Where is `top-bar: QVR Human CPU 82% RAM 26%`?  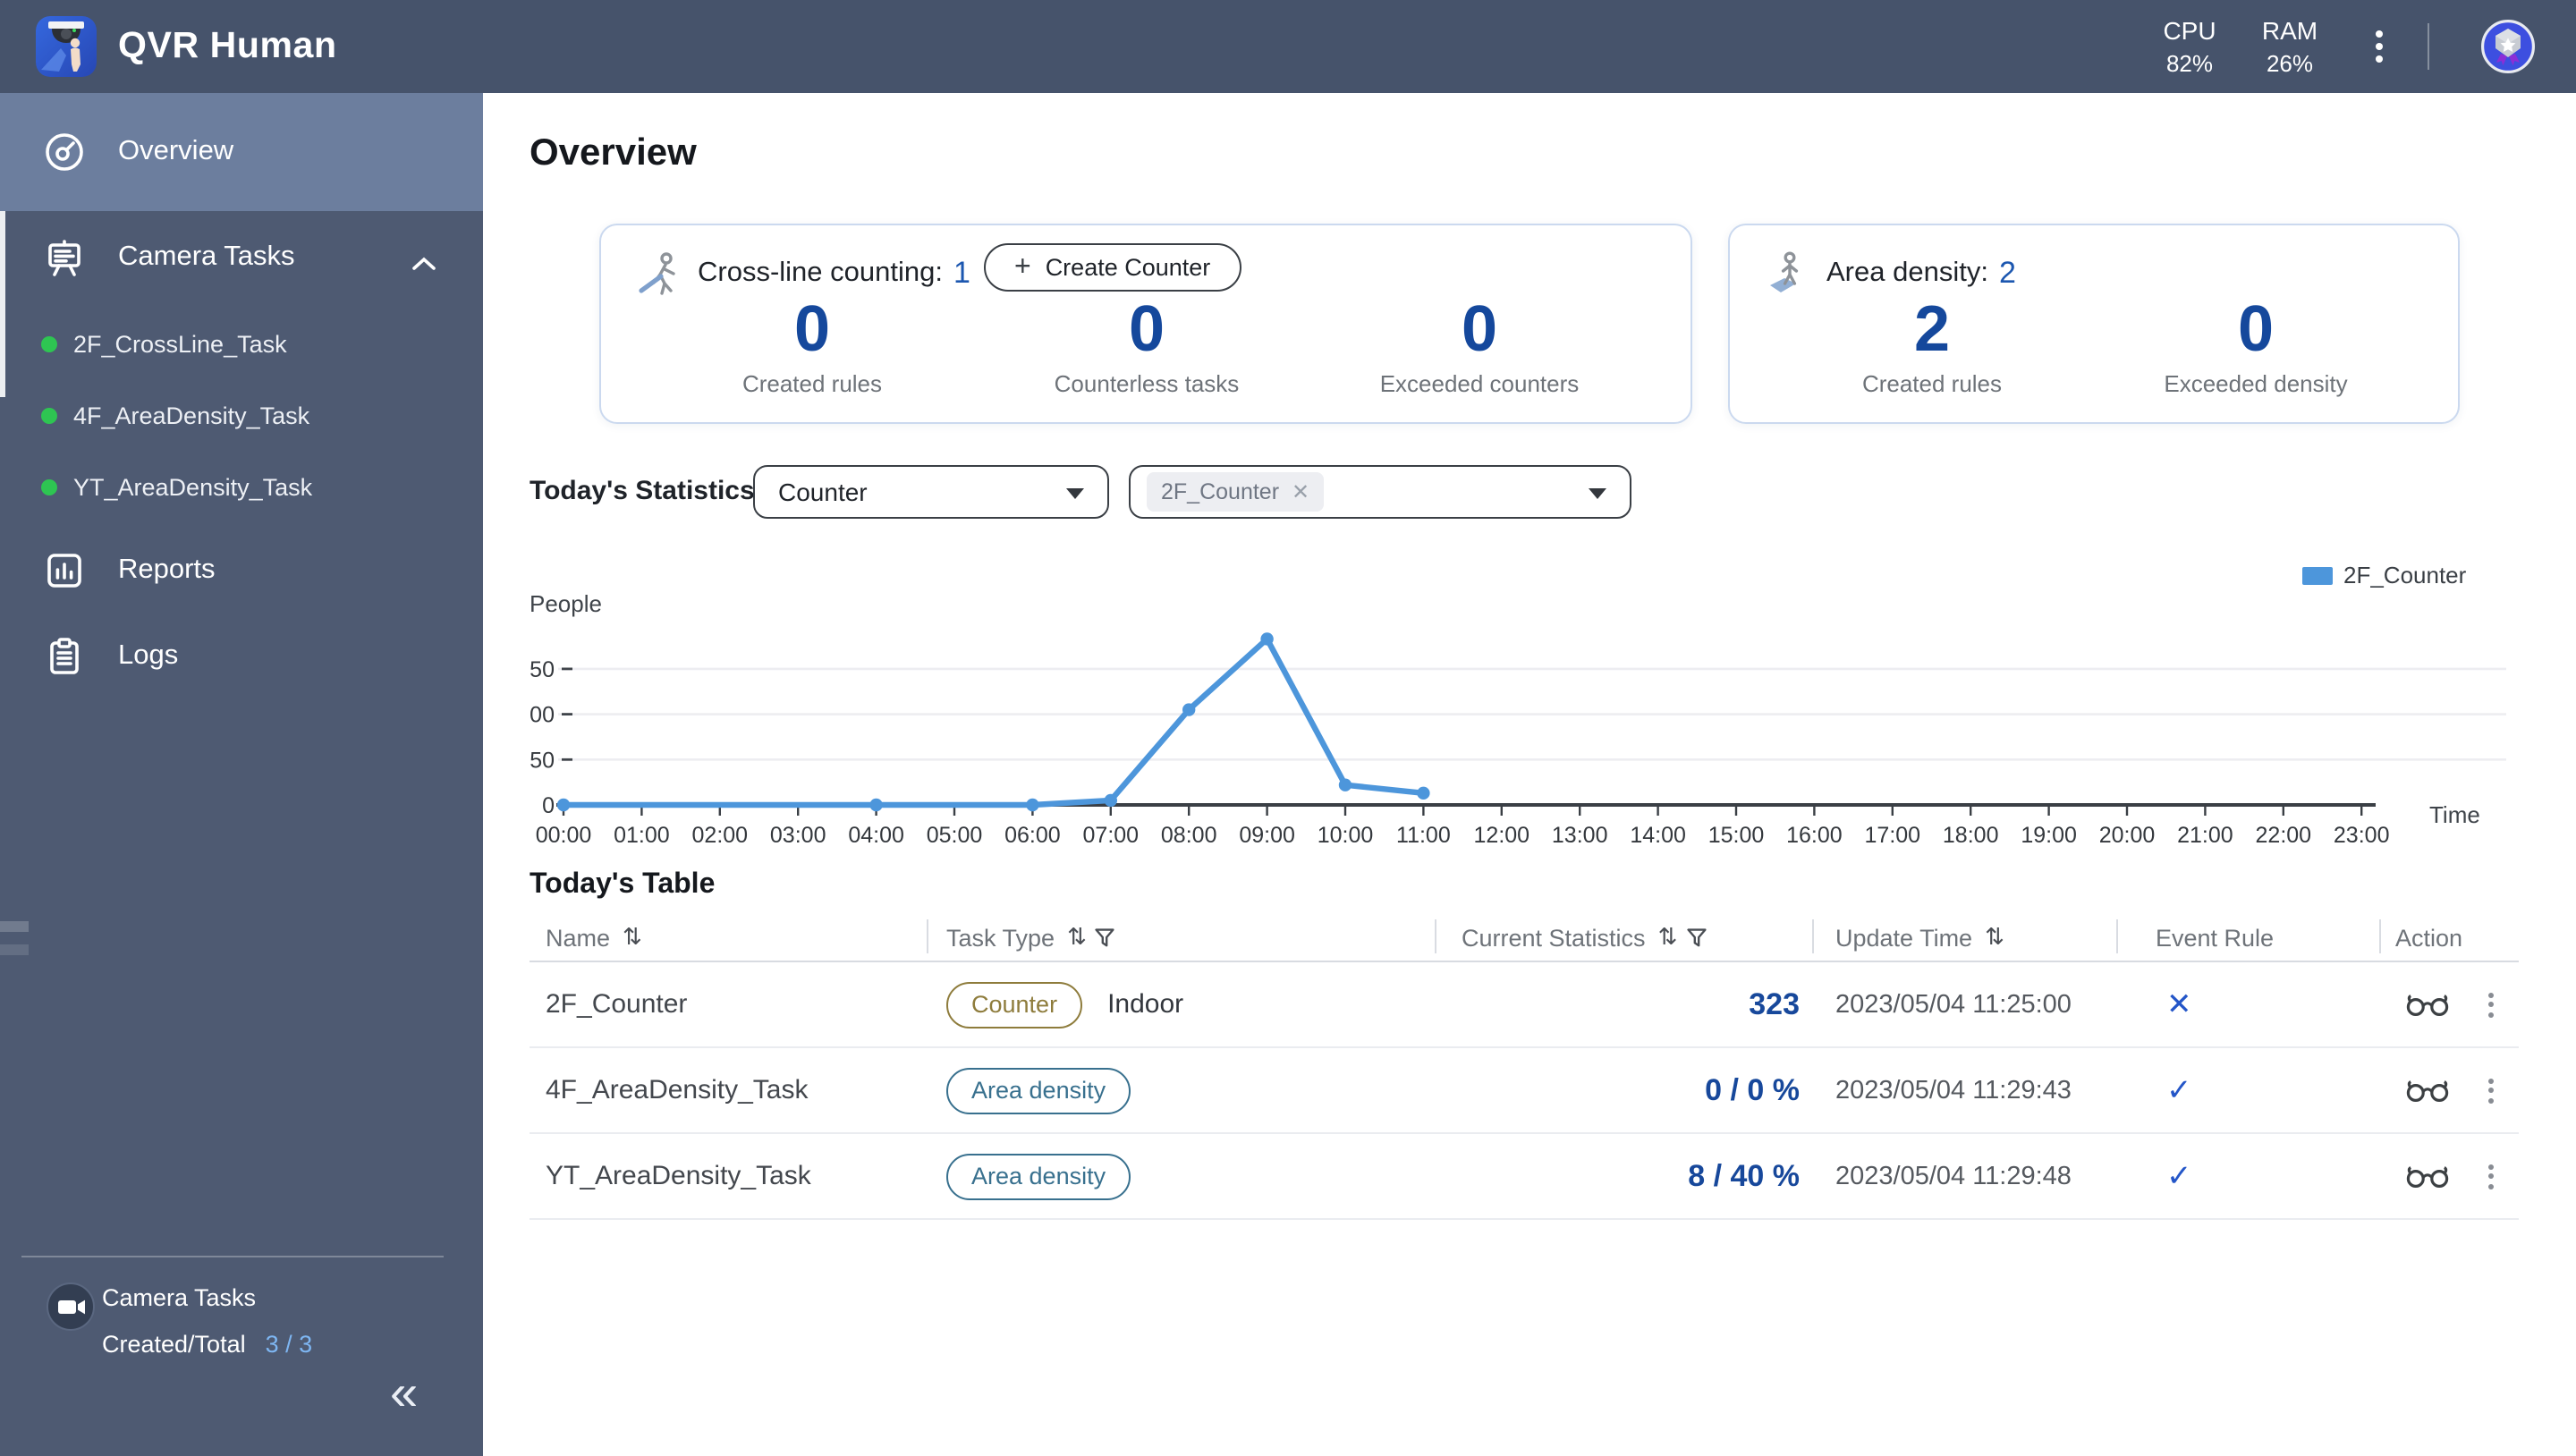 top-bar: QVR Human CPU 82% RAM 26% is located at coordinates (1288, 46).